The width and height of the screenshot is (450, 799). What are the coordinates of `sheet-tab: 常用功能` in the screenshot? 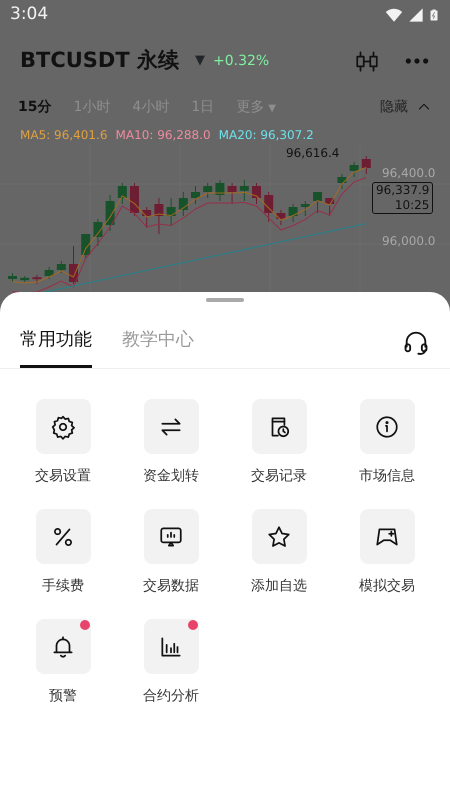 It's located at (56, 347).